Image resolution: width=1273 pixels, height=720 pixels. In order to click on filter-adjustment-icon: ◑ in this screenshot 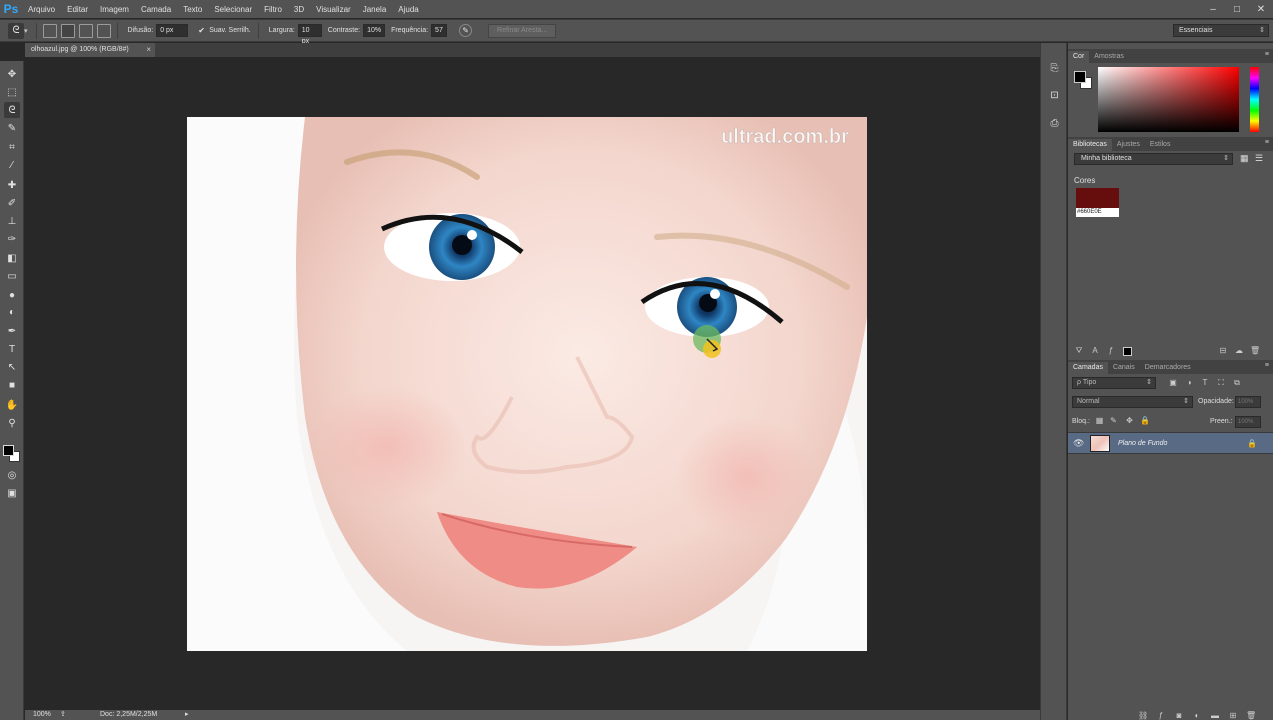, I will do `click(1189, 382)`.